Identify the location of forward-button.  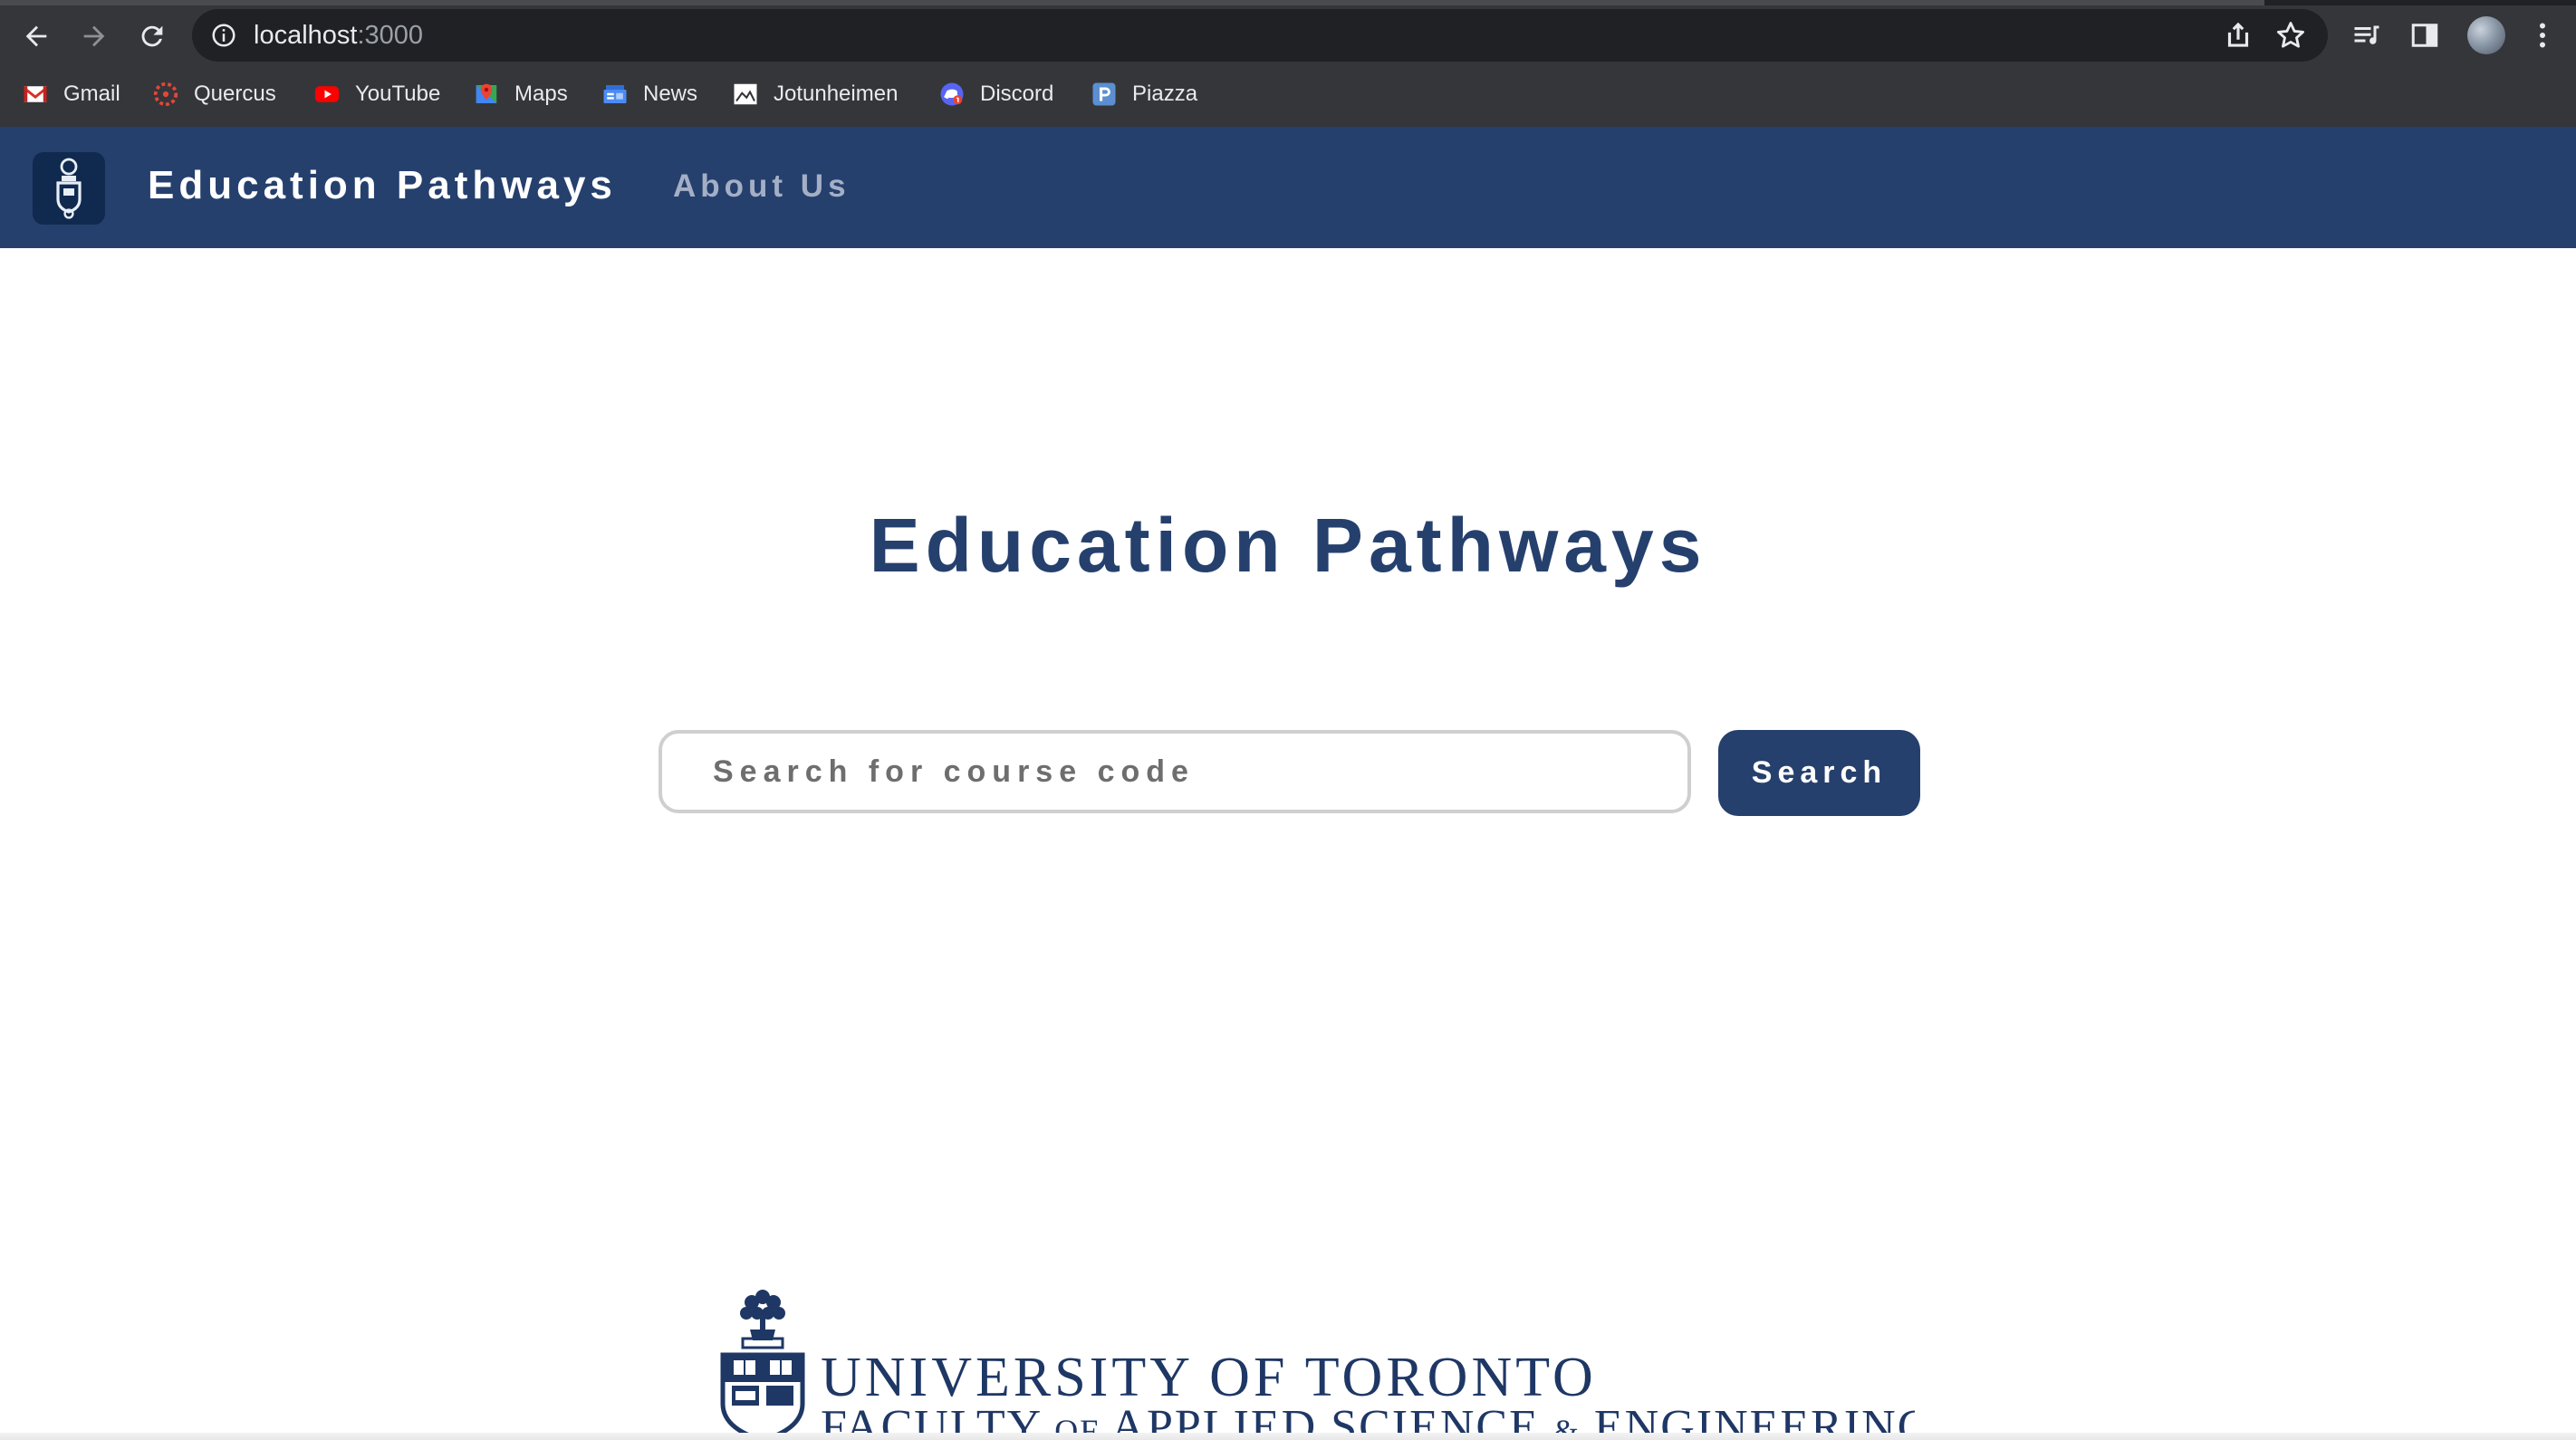
(94, 36).